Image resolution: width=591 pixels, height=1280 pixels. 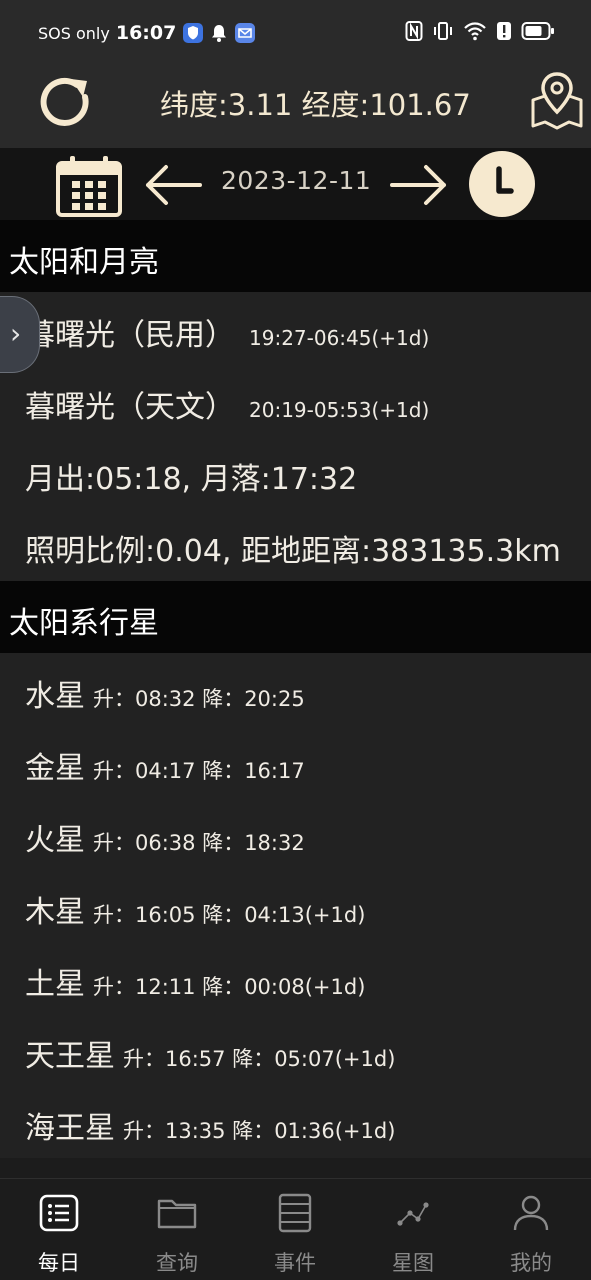 I want to click on star-chart-icon, so click(x=413, y=1214).